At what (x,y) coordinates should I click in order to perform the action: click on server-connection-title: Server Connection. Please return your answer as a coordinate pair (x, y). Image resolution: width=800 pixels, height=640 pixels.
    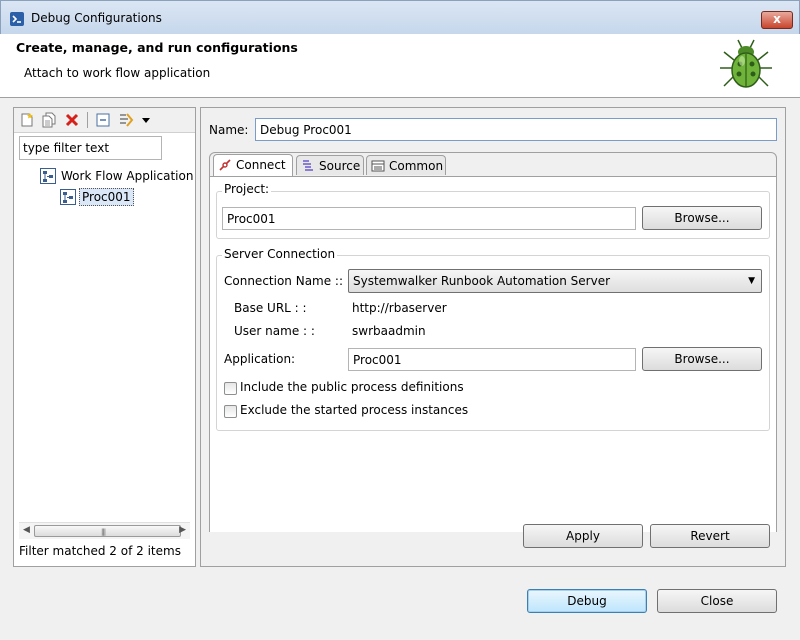
    Looking at the image, I should click on (280, 254).